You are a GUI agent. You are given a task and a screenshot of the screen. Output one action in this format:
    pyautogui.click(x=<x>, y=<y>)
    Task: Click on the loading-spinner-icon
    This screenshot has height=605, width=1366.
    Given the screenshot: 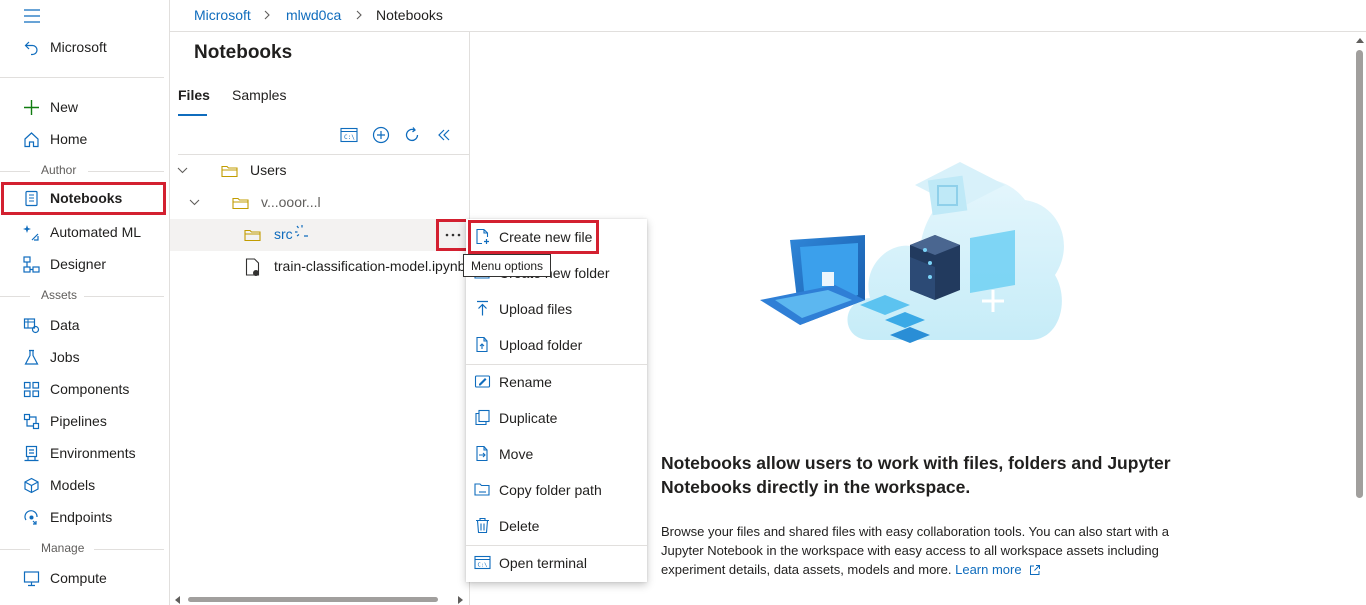 What is the action you would take?
    pyautogui.click(x=302, y=232)
    